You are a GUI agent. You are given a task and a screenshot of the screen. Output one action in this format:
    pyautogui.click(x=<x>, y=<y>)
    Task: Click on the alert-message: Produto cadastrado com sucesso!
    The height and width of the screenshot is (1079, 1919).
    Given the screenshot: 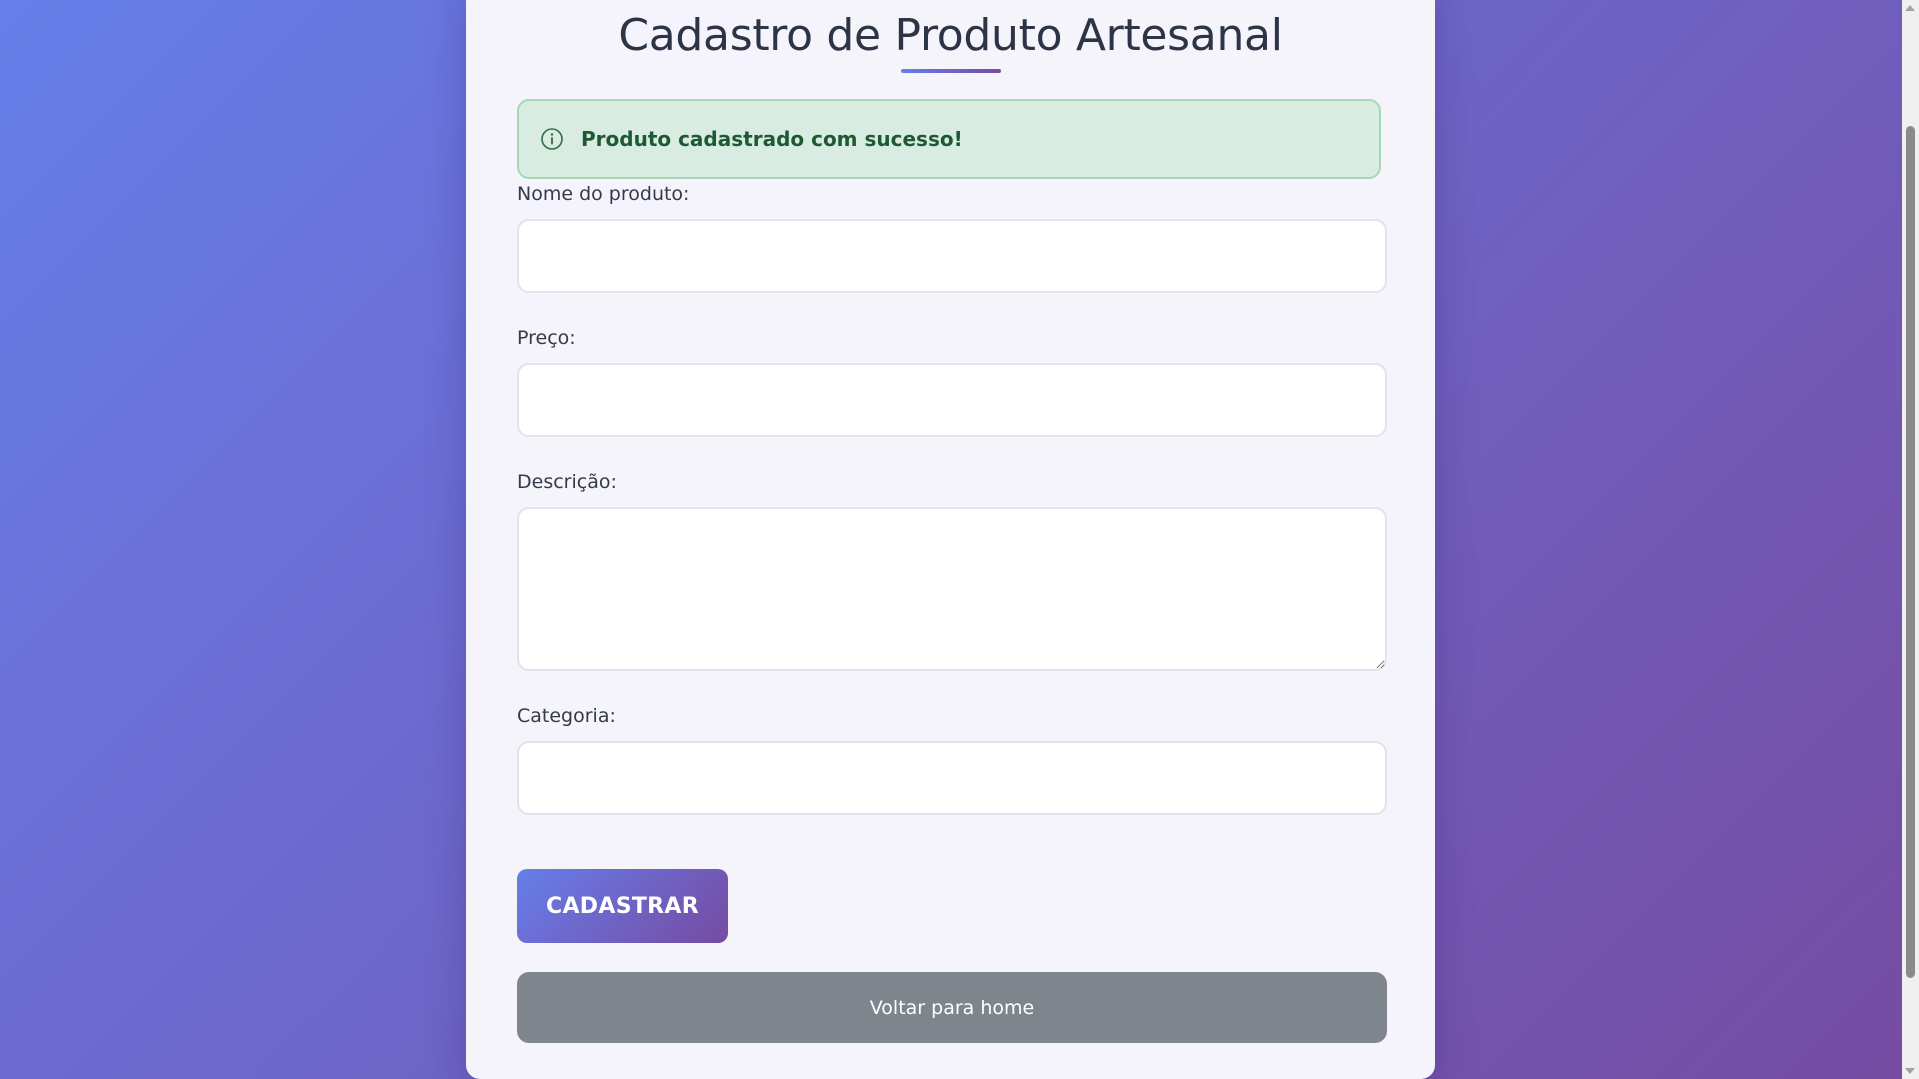 What is the action you would take?
    pyautogui.click(x=772, y=139)
    